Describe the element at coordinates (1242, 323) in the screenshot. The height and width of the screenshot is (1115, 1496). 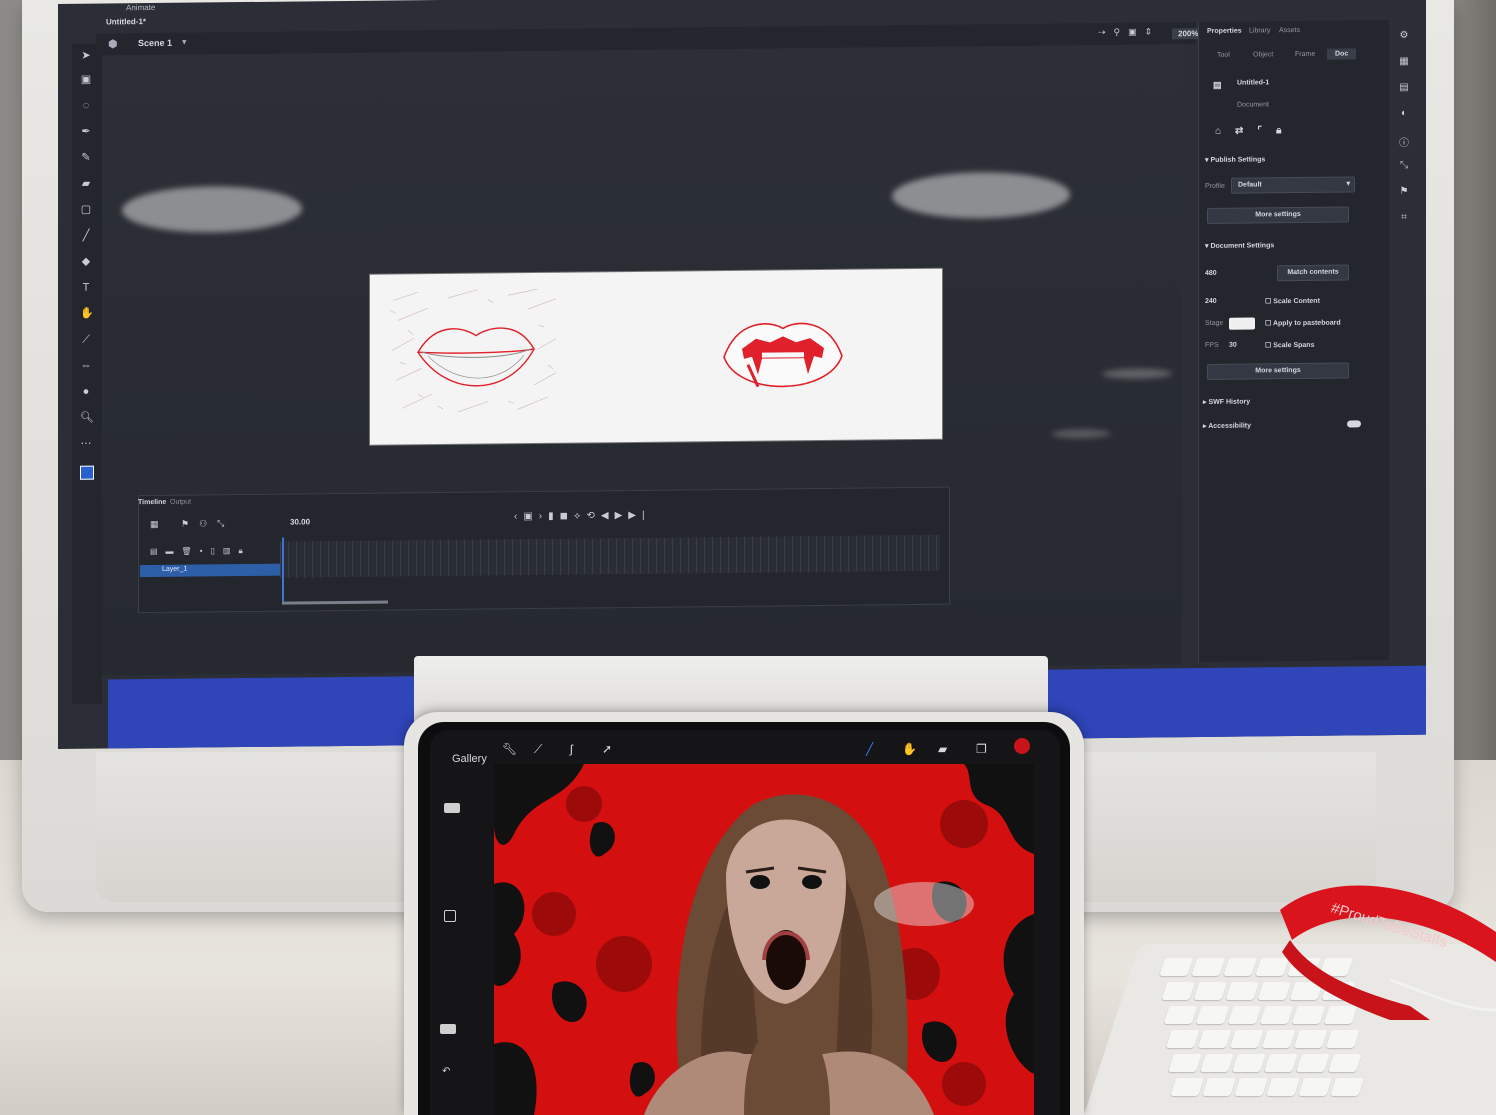
I see `stage-color-swatch` at that location.